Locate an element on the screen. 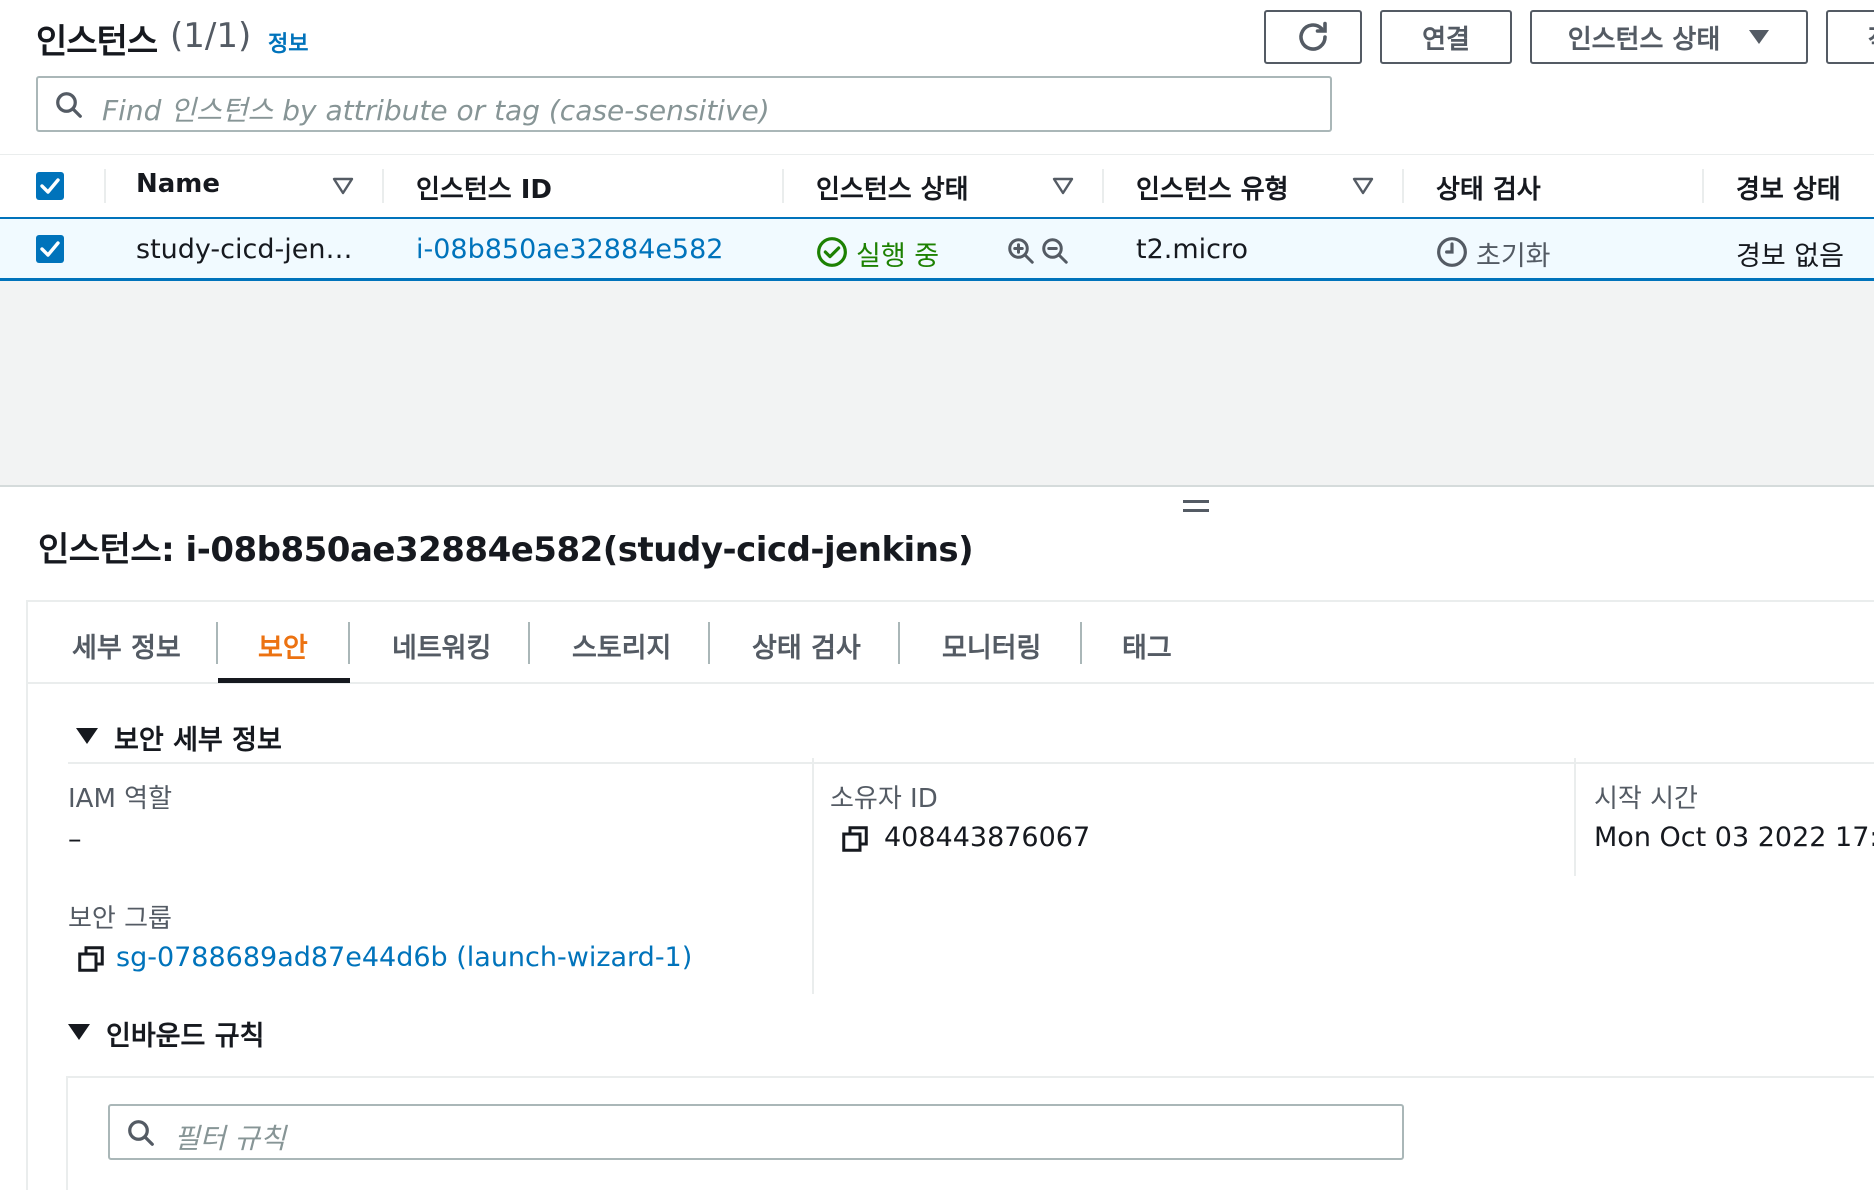  active-tab-indicator is located at coordinates (284, 680).